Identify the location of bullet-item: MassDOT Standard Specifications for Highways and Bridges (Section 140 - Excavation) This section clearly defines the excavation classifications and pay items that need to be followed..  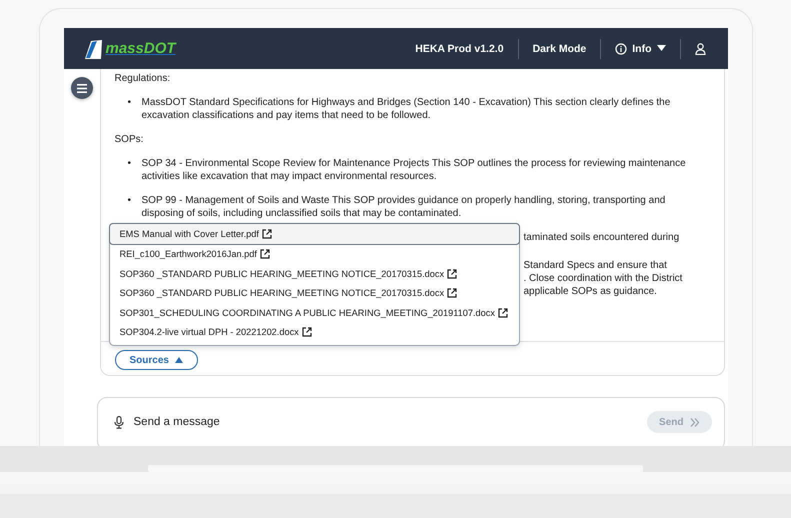
(407, 109).